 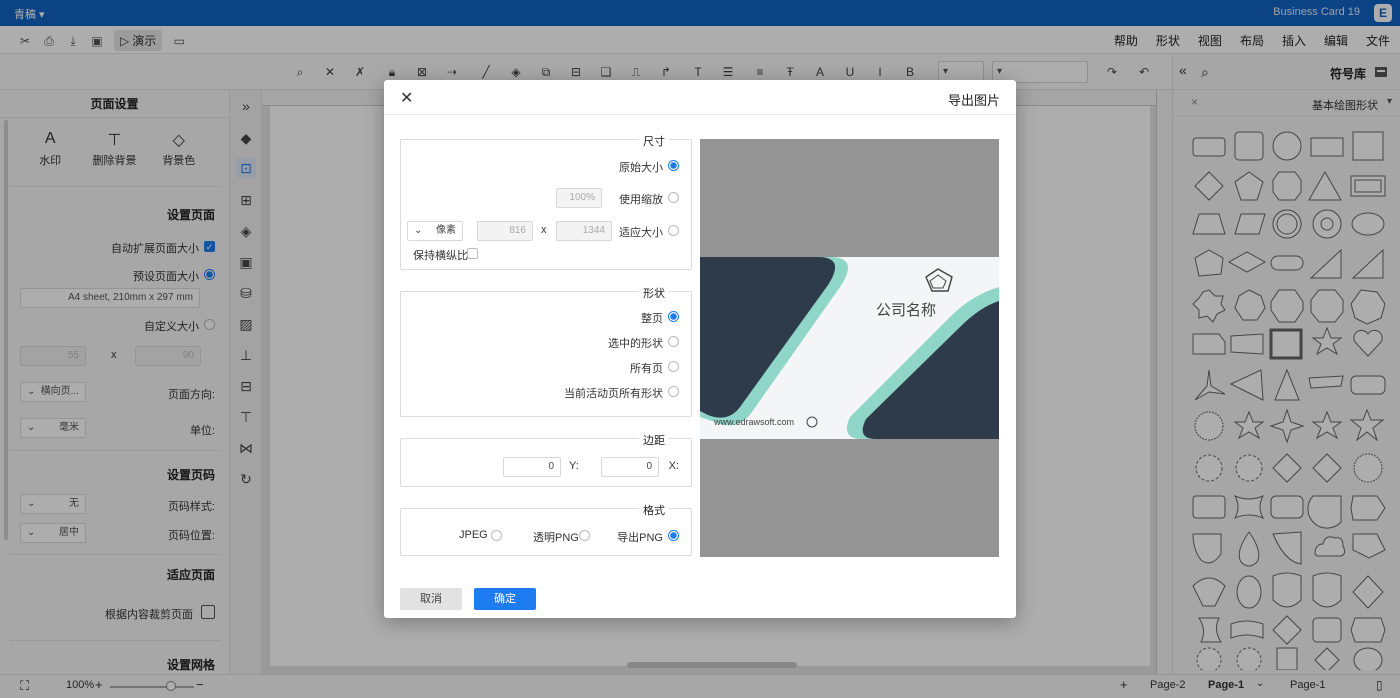 What do you see at coordinates (938, 281) in the screenshot?
I see `card-logo-inner` at bounding box center [938, 281].